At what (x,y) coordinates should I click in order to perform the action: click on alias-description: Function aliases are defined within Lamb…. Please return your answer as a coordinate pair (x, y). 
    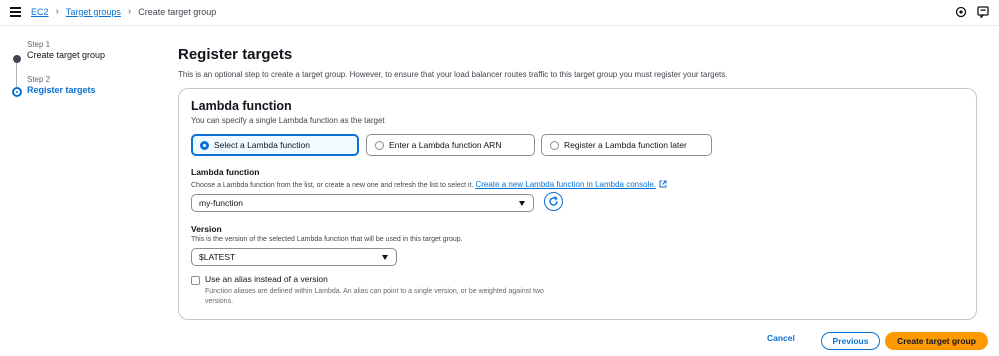
    Looking at the image, I should click on (374, 296).